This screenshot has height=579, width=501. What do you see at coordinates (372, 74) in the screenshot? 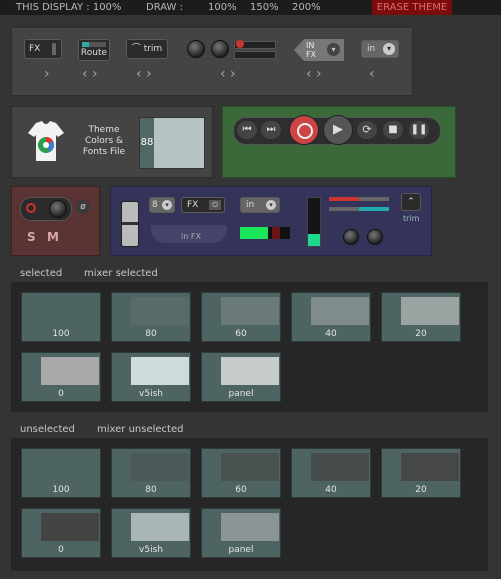
I see `chevron-left-icon: ‹` at bounding box center [372, 74].